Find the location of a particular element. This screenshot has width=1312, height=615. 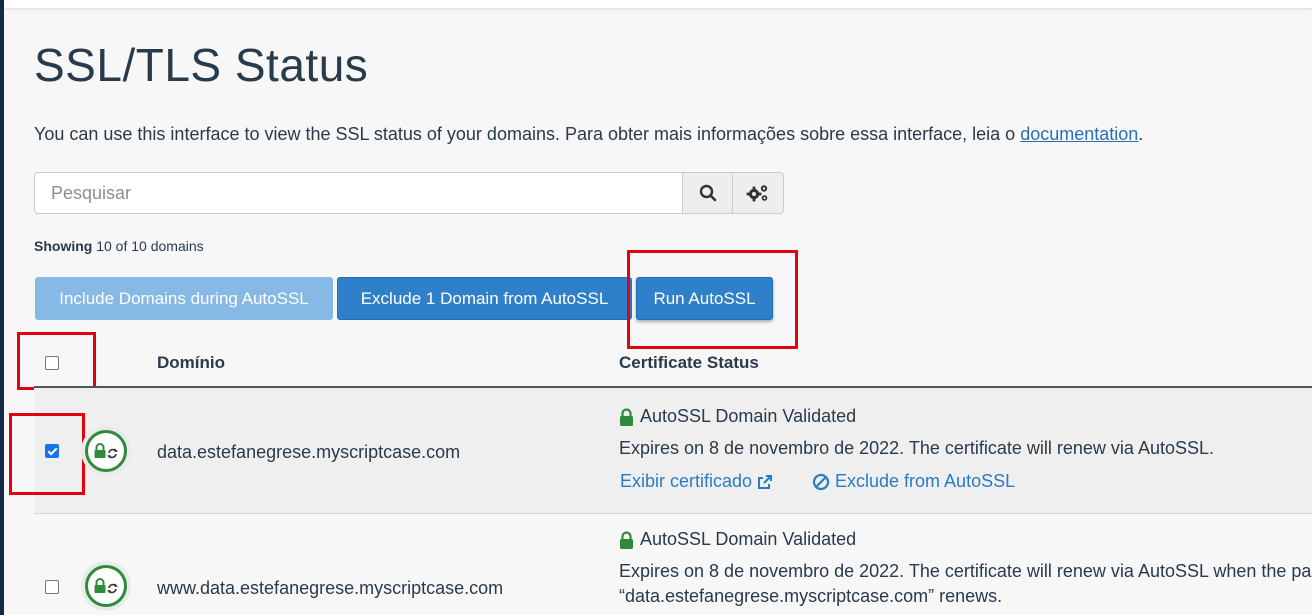

include-domains-button: Include Domains during AutoSSL is located at coordinates (184, 298).